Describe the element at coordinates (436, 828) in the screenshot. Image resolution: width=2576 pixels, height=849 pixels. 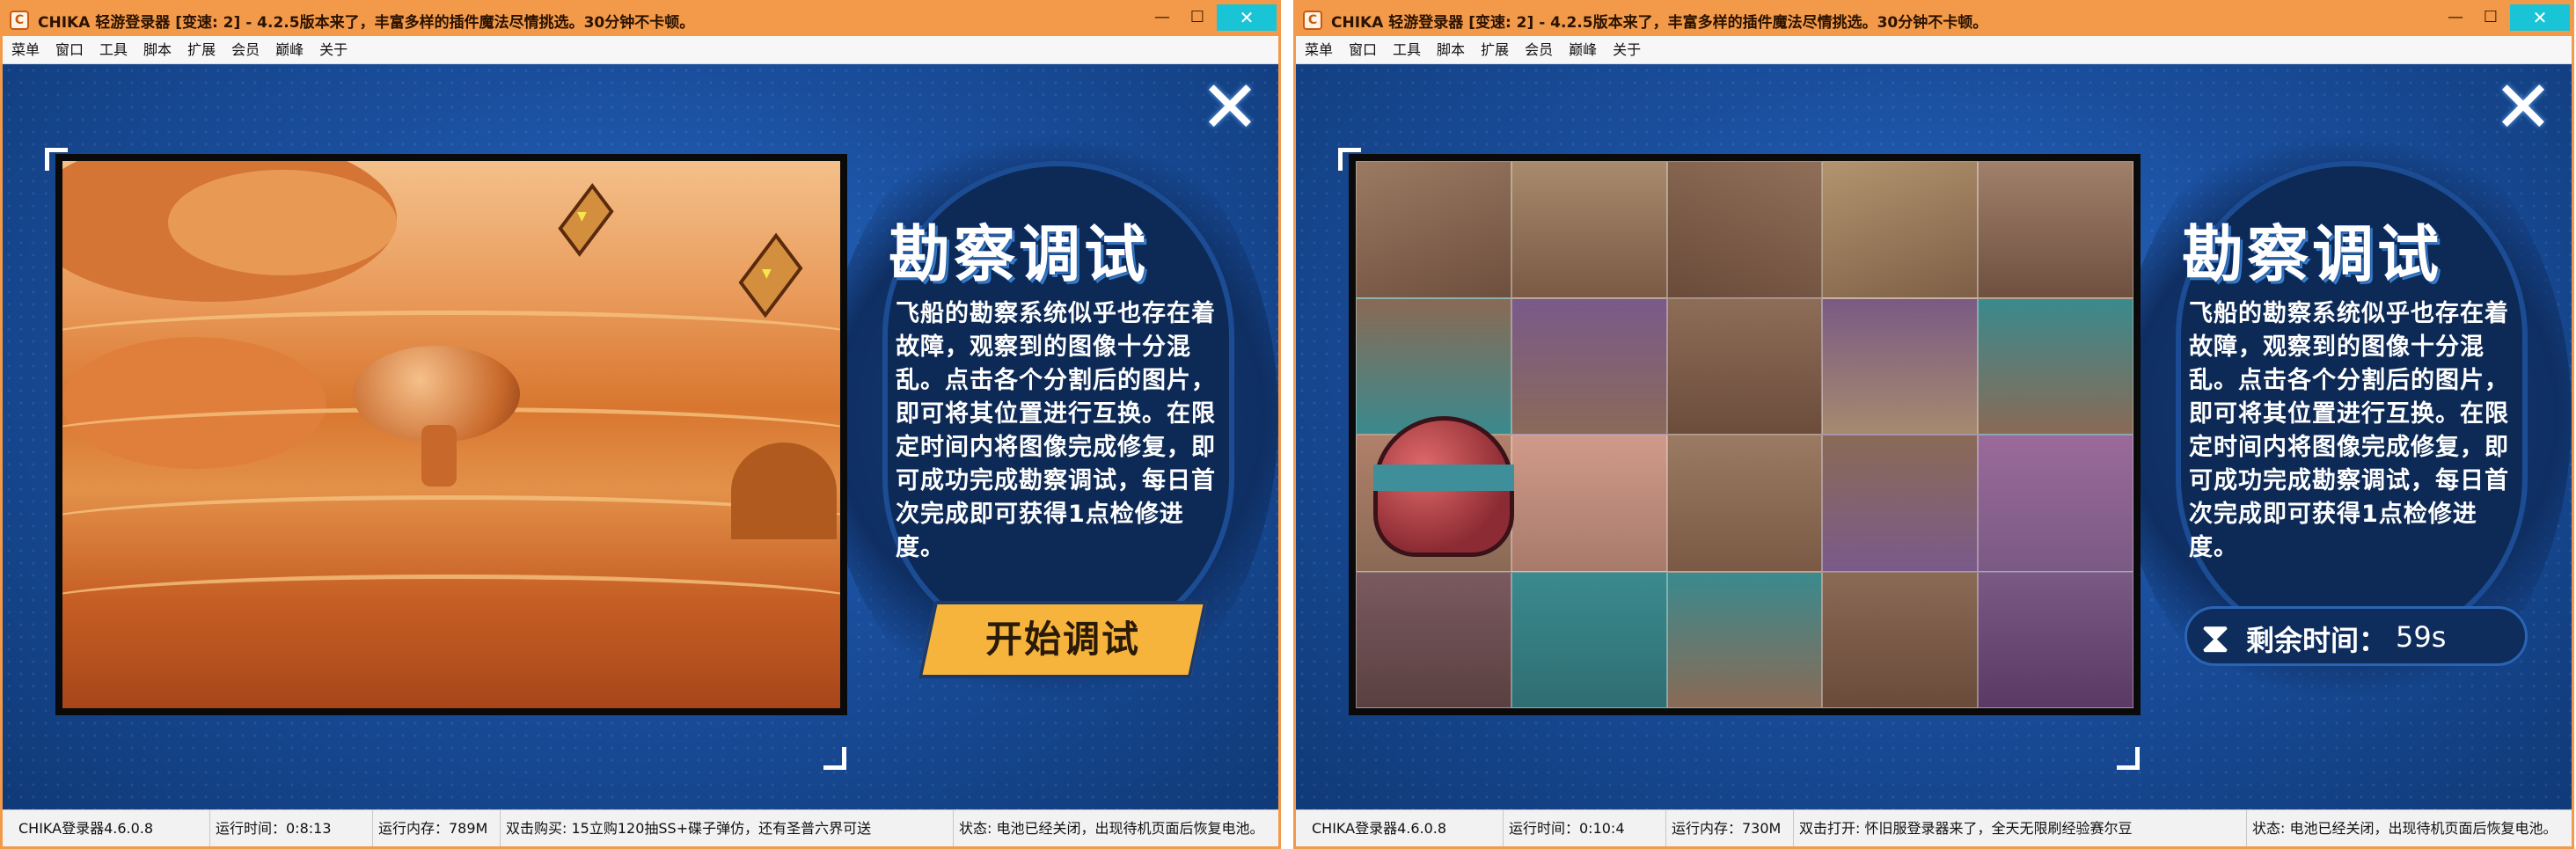
I see `status-memory: 运行内存：789M` at that location.